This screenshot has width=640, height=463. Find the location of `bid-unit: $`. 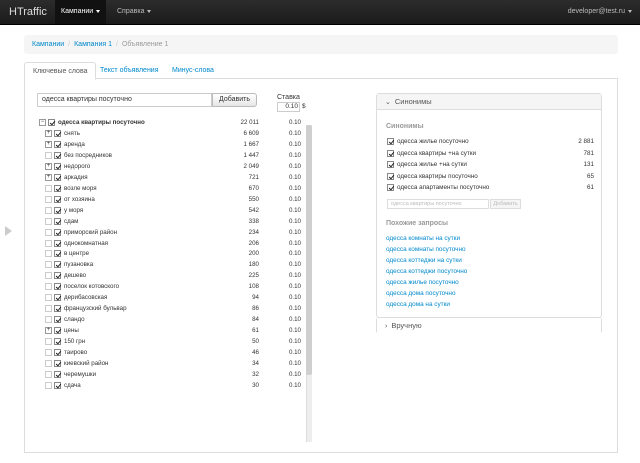

bid-unit: $ is located at coordinates (304, 106).